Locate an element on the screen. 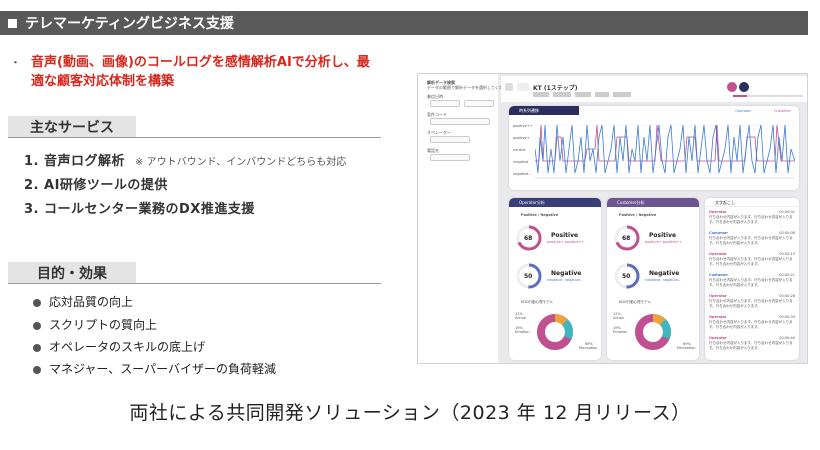 The image size is (820, 450). service-item: 1. 音声ログ解析 ※ アウトバウンド、インバウンドどちらも対応 is located at coordinates (185, 161).